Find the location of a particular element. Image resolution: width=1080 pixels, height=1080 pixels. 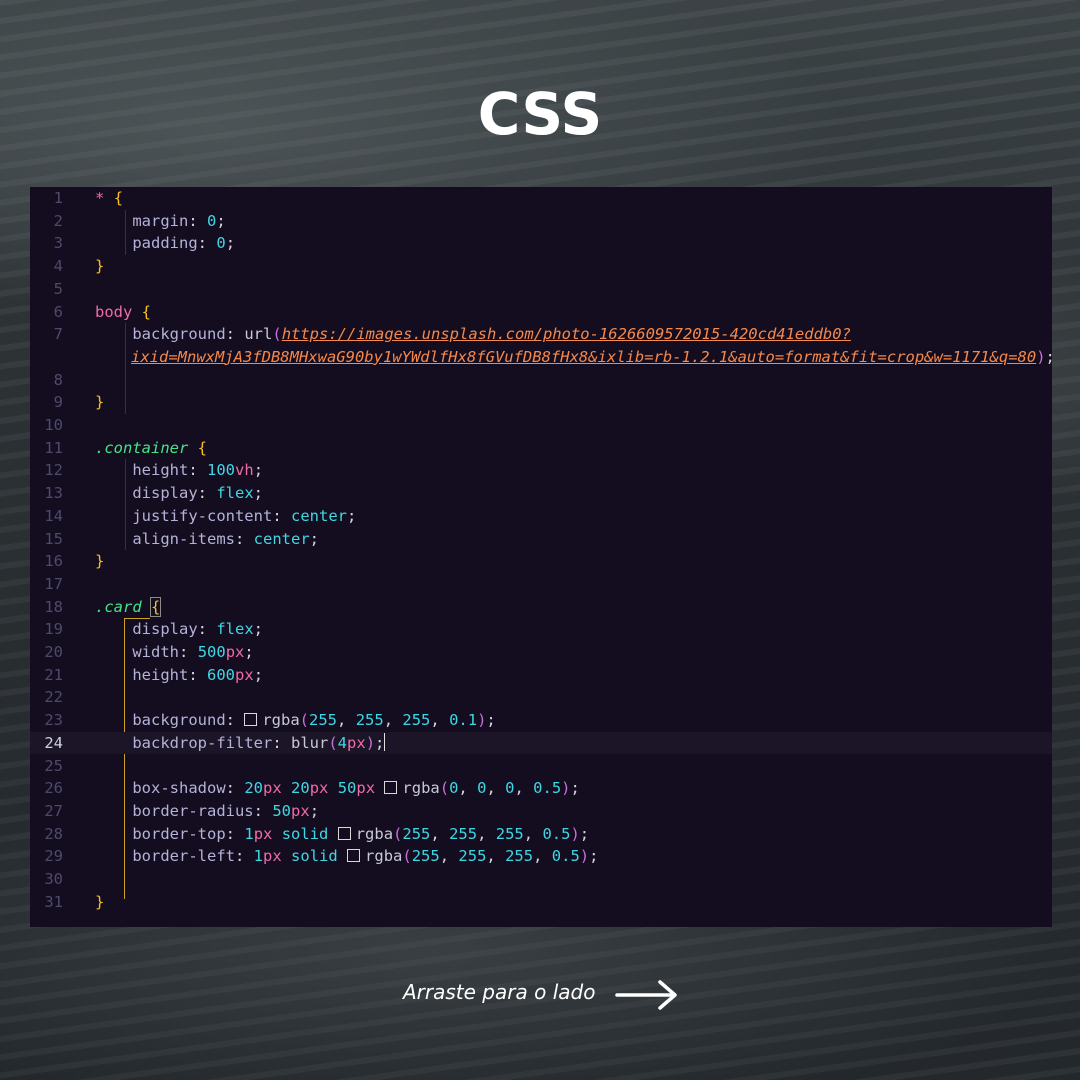

code-line: 15 align-items: center; is located at coordinates (541, 539).